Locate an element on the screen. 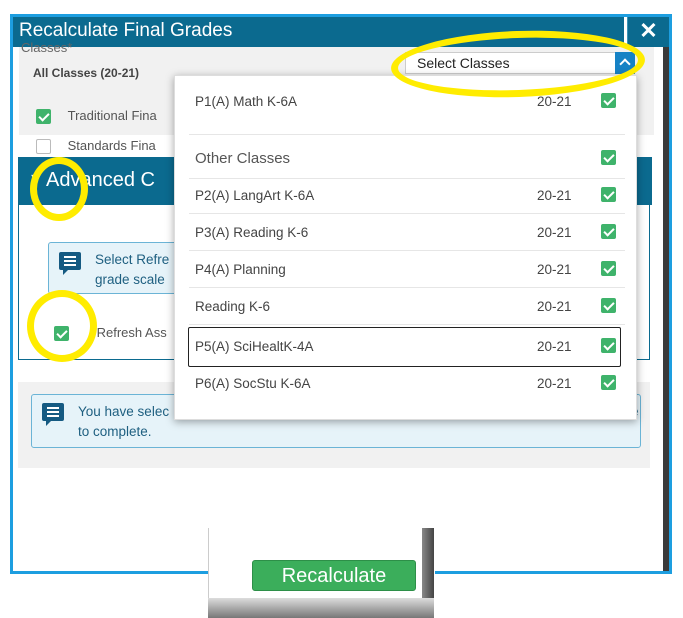 The width and height of the screenshot is (683, 618). dropdown-item: P3(A) Reading K-6 20-21 is located at coordinates (405, 232).